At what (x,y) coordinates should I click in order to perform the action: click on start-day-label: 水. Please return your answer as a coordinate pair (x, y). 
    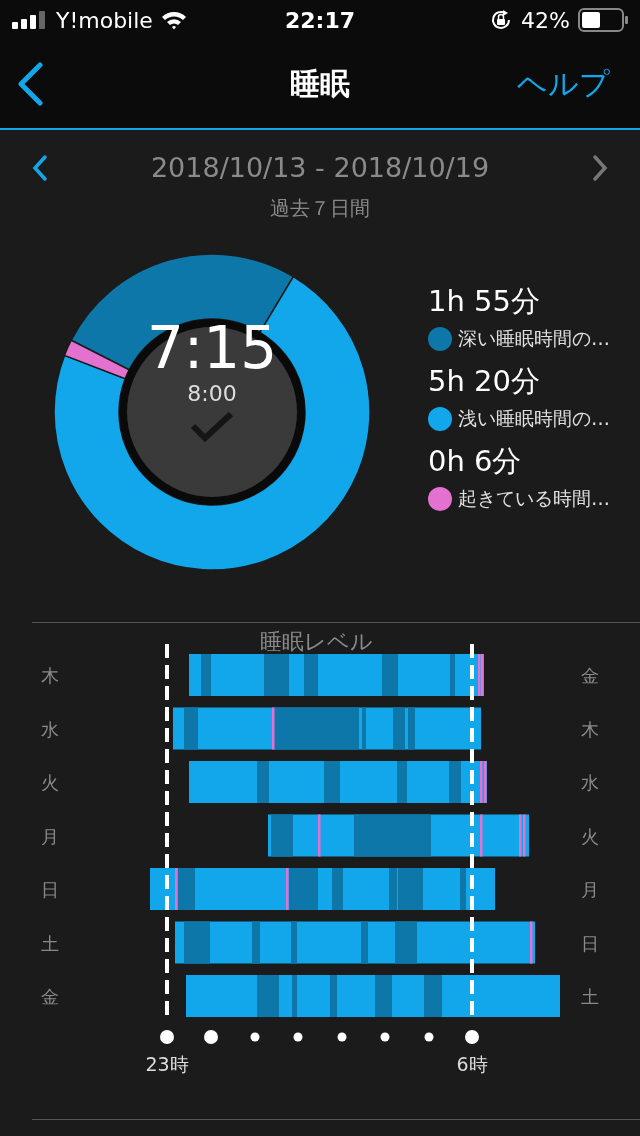
    Looking at the image, I should click on (50, 729).